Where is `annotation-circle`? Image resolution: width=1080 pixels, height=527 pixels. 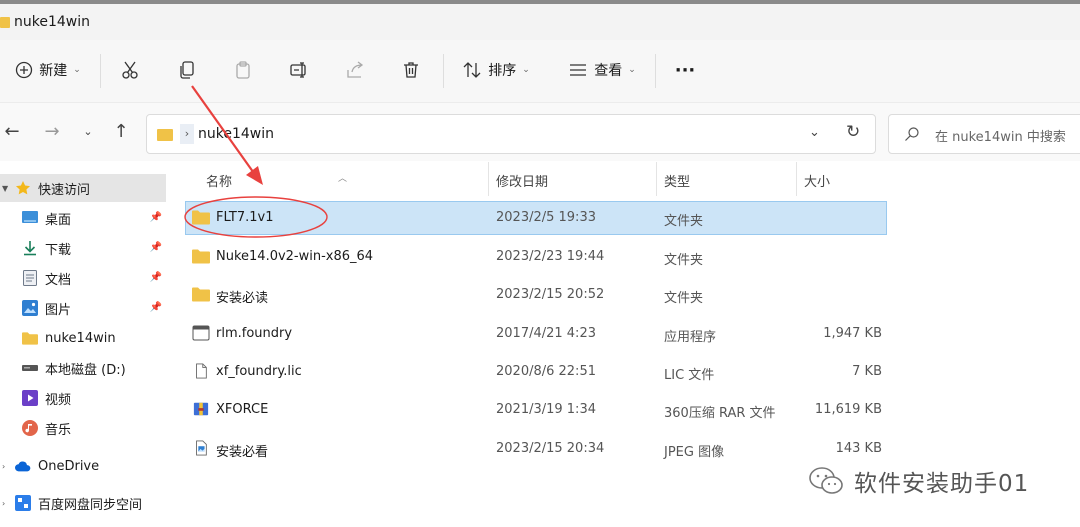 annotation-circle is located at coordinates (256, 217).